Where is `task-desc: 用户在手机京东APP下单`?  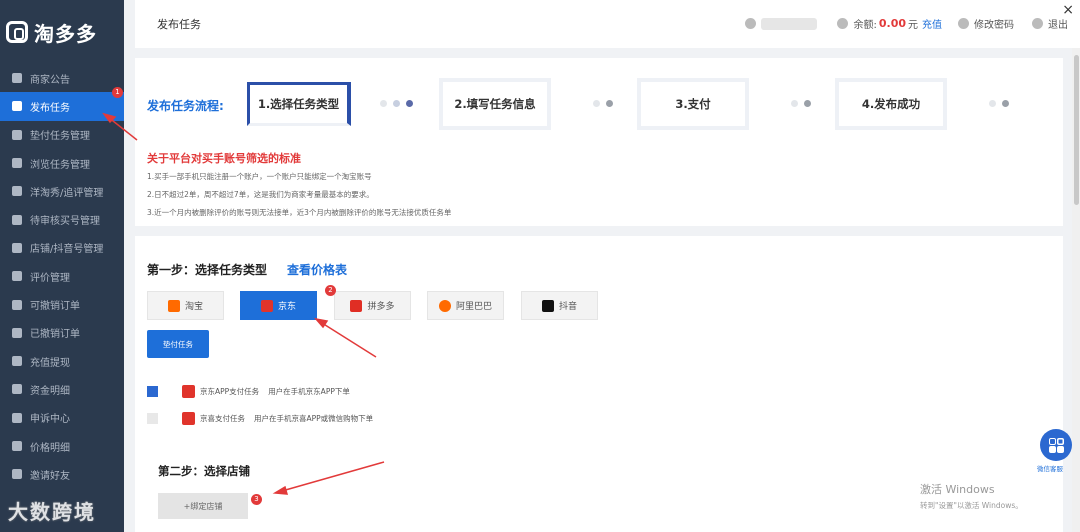
task-desc: 用户在手机京东APP下单 is located at coordinates (309, 391).